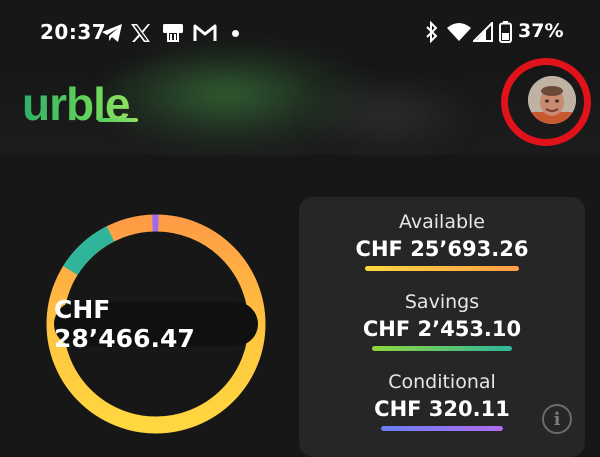  I want to click on gmail-icon, so click(205, 32).